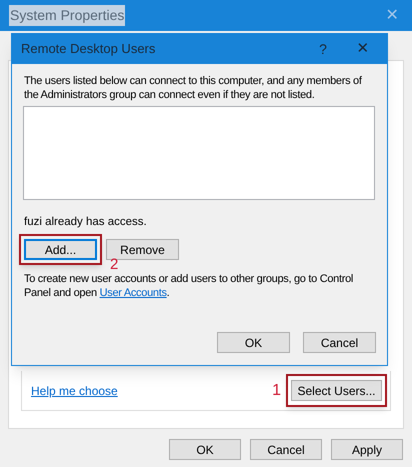  Describe the element at coordinates (74, 391) in the screenshot. I see `help-link: Help me choose` at that location.